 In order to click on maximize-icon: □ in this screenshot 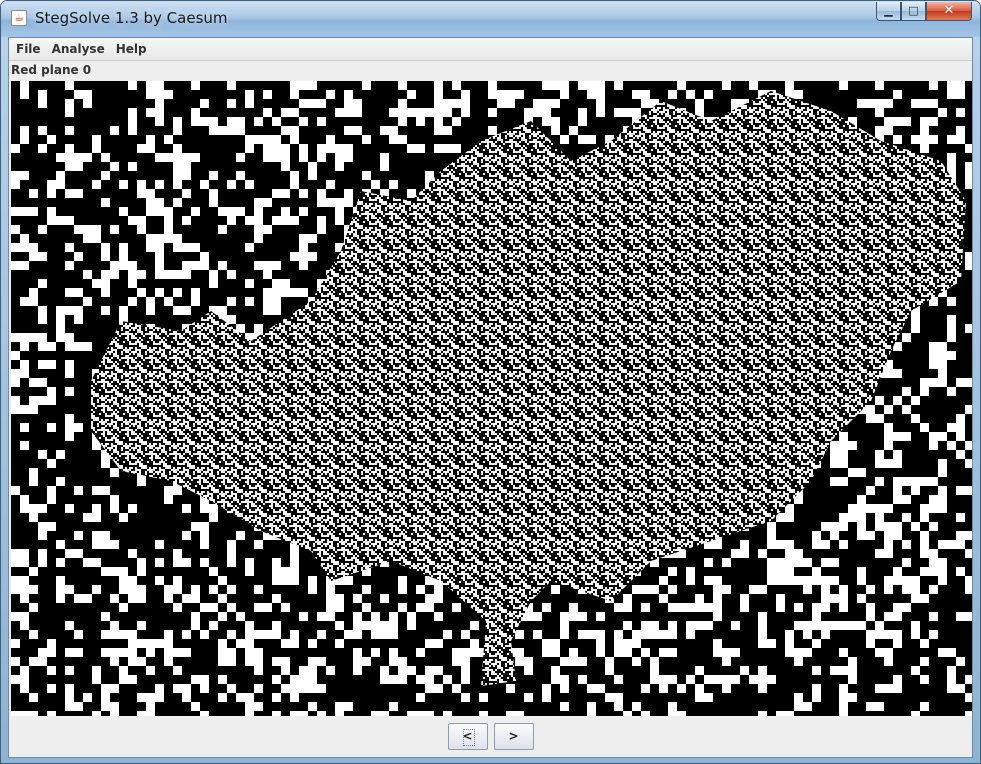, I will do `click(913, 10)`.